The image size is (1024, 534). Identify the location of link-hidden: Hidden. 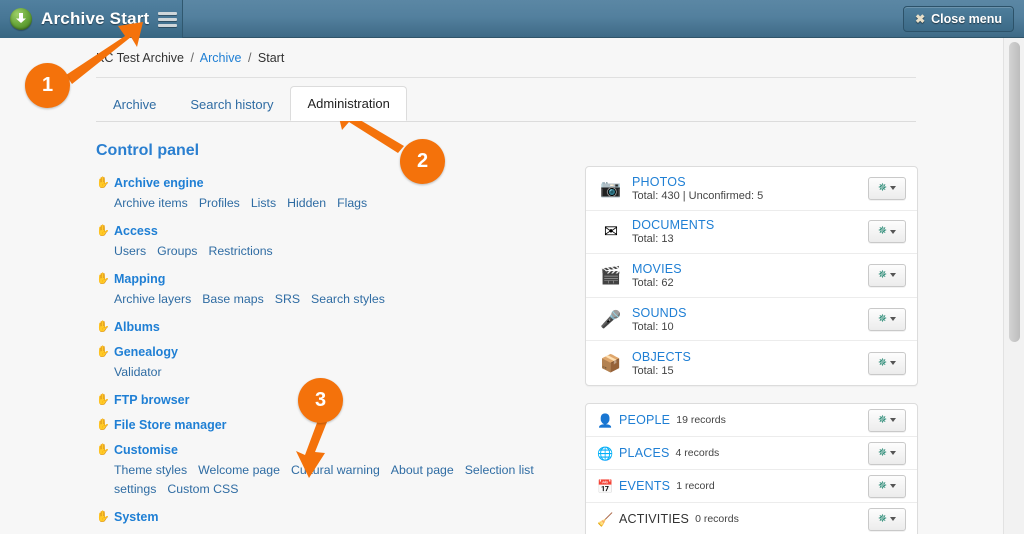
(306, 203).